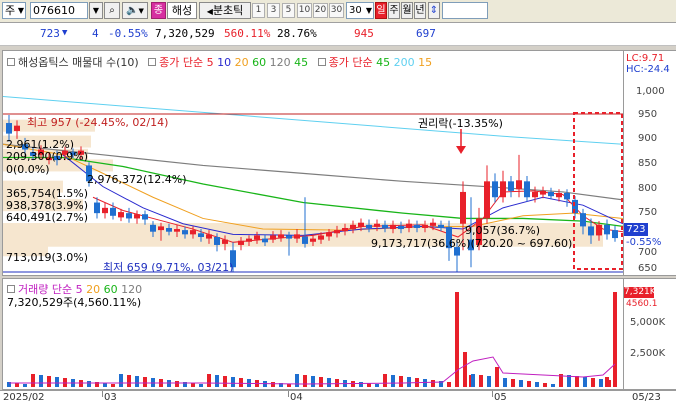 This screenshot has height=409, width=676. Describe the element at coordinates (182, 10) in the screenshot. I see `company-name: 해성` at that location.